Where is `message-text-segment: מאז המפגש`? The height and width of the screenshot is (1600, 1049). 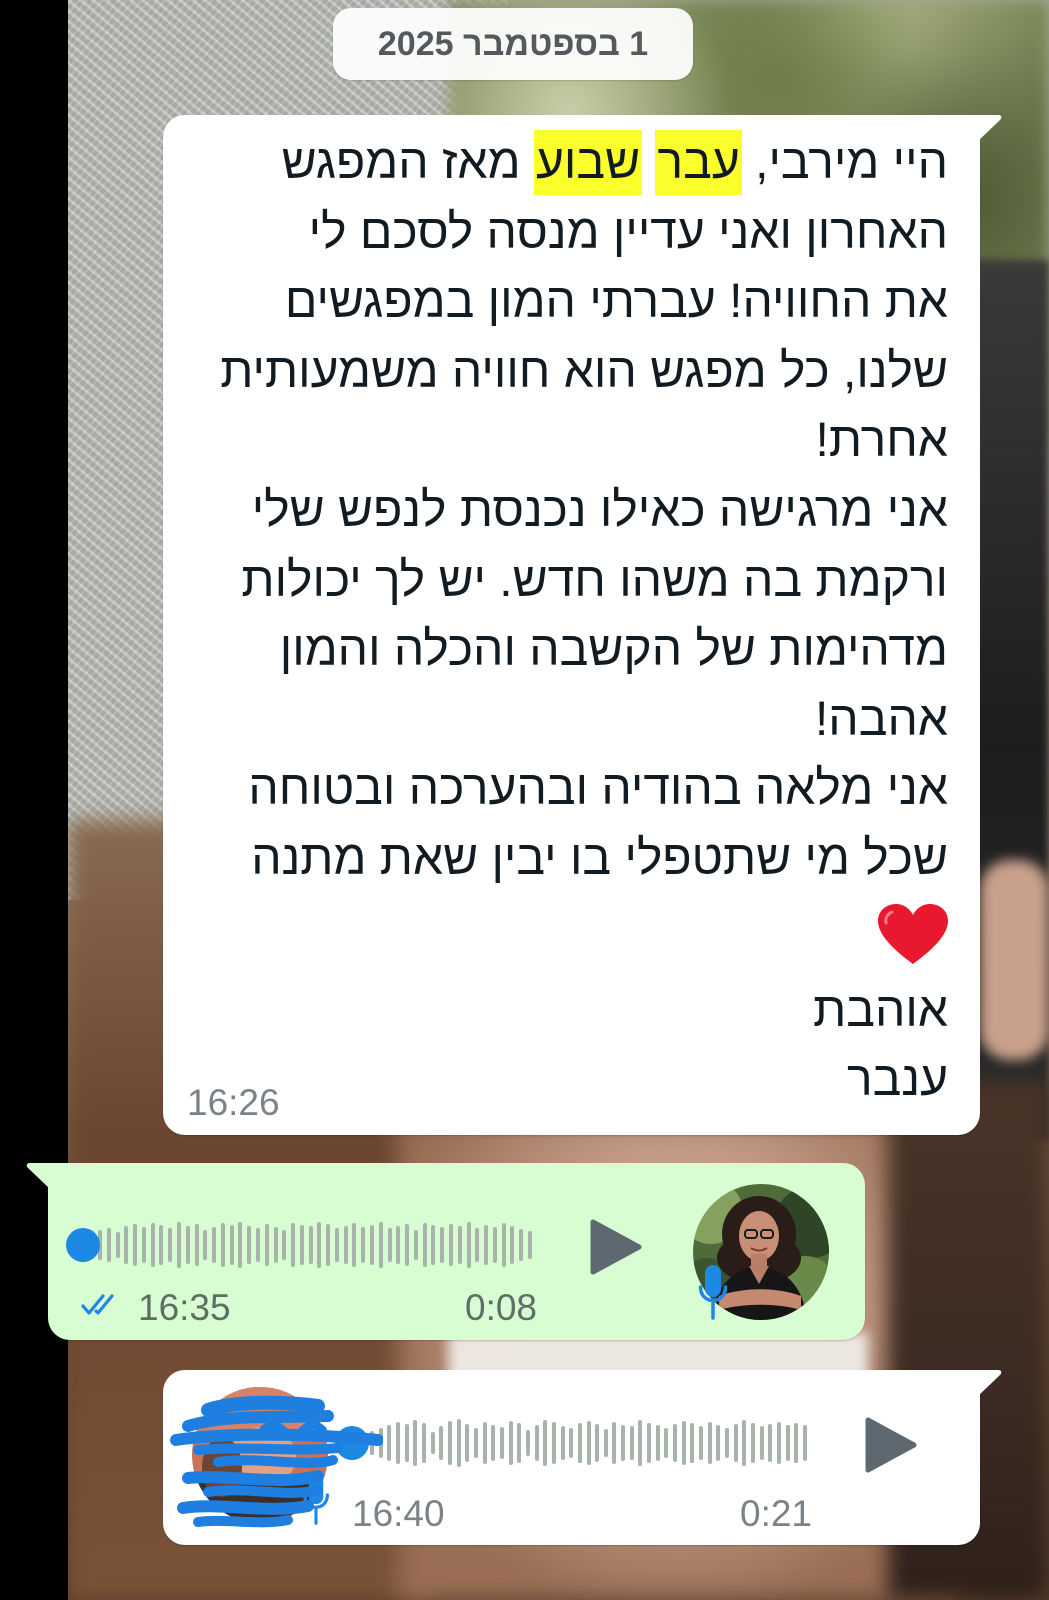
message-text-segment: מאז המפגש is located at coordinates (401, 162).